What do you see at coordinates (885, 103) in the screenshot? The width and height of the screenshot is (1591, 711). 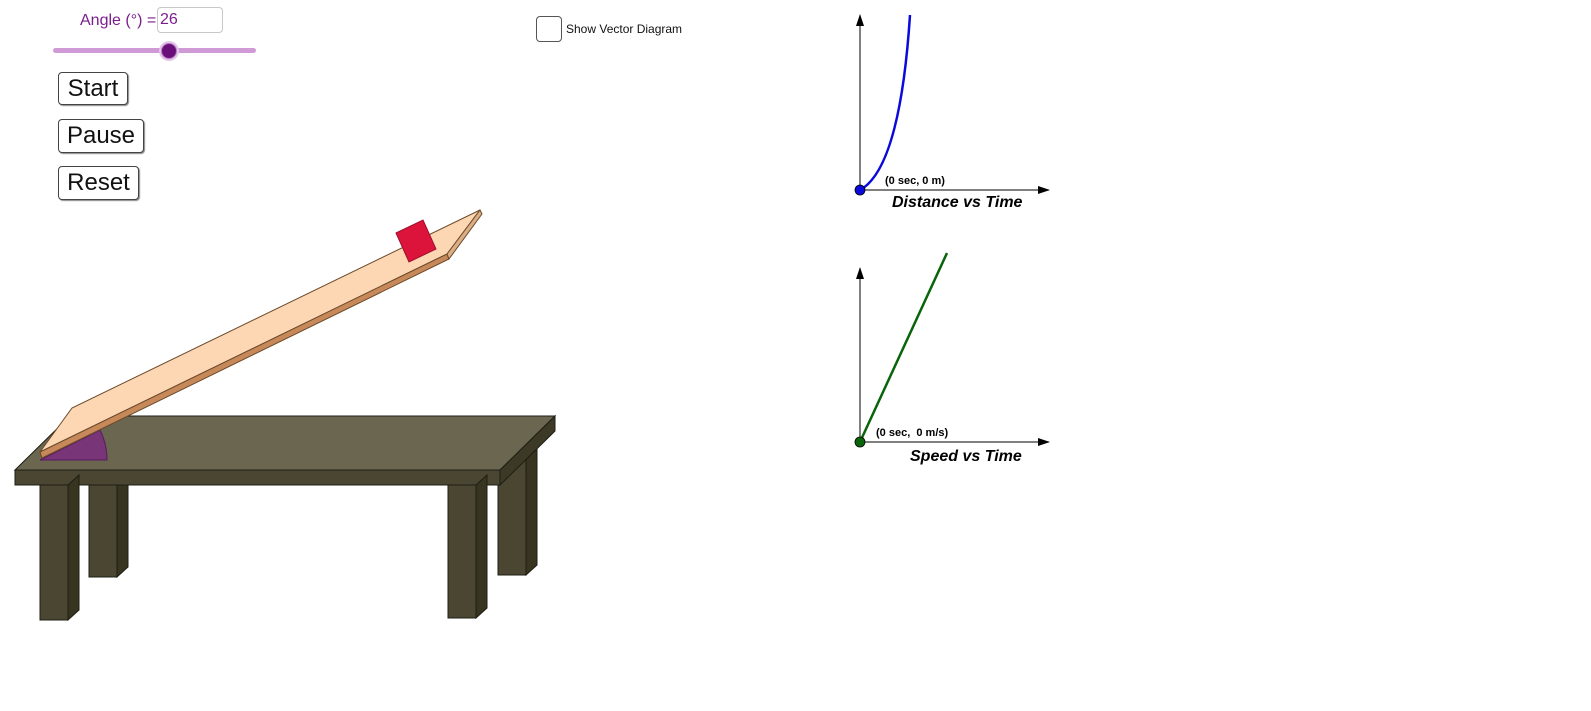 I see `distance-curve` at bounding box center [885, 103].